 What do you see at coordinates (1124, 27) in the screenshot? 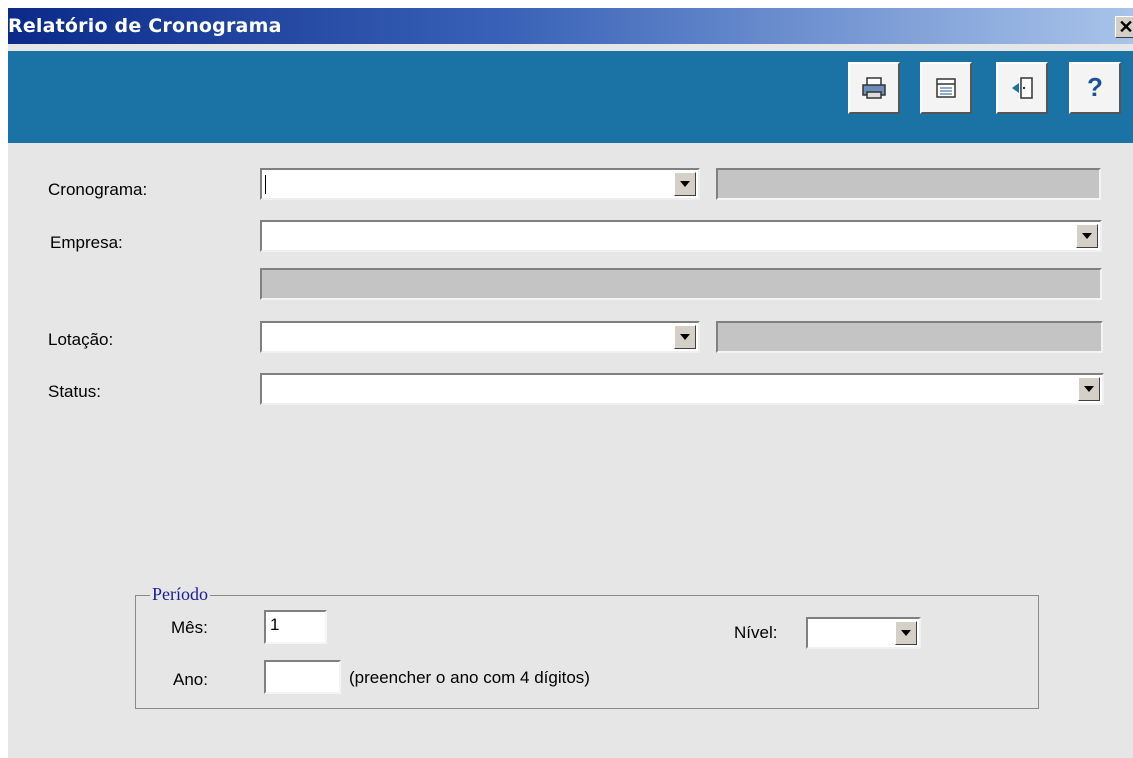
I see `close-button: ✕` at bounding box center [1124, 27].